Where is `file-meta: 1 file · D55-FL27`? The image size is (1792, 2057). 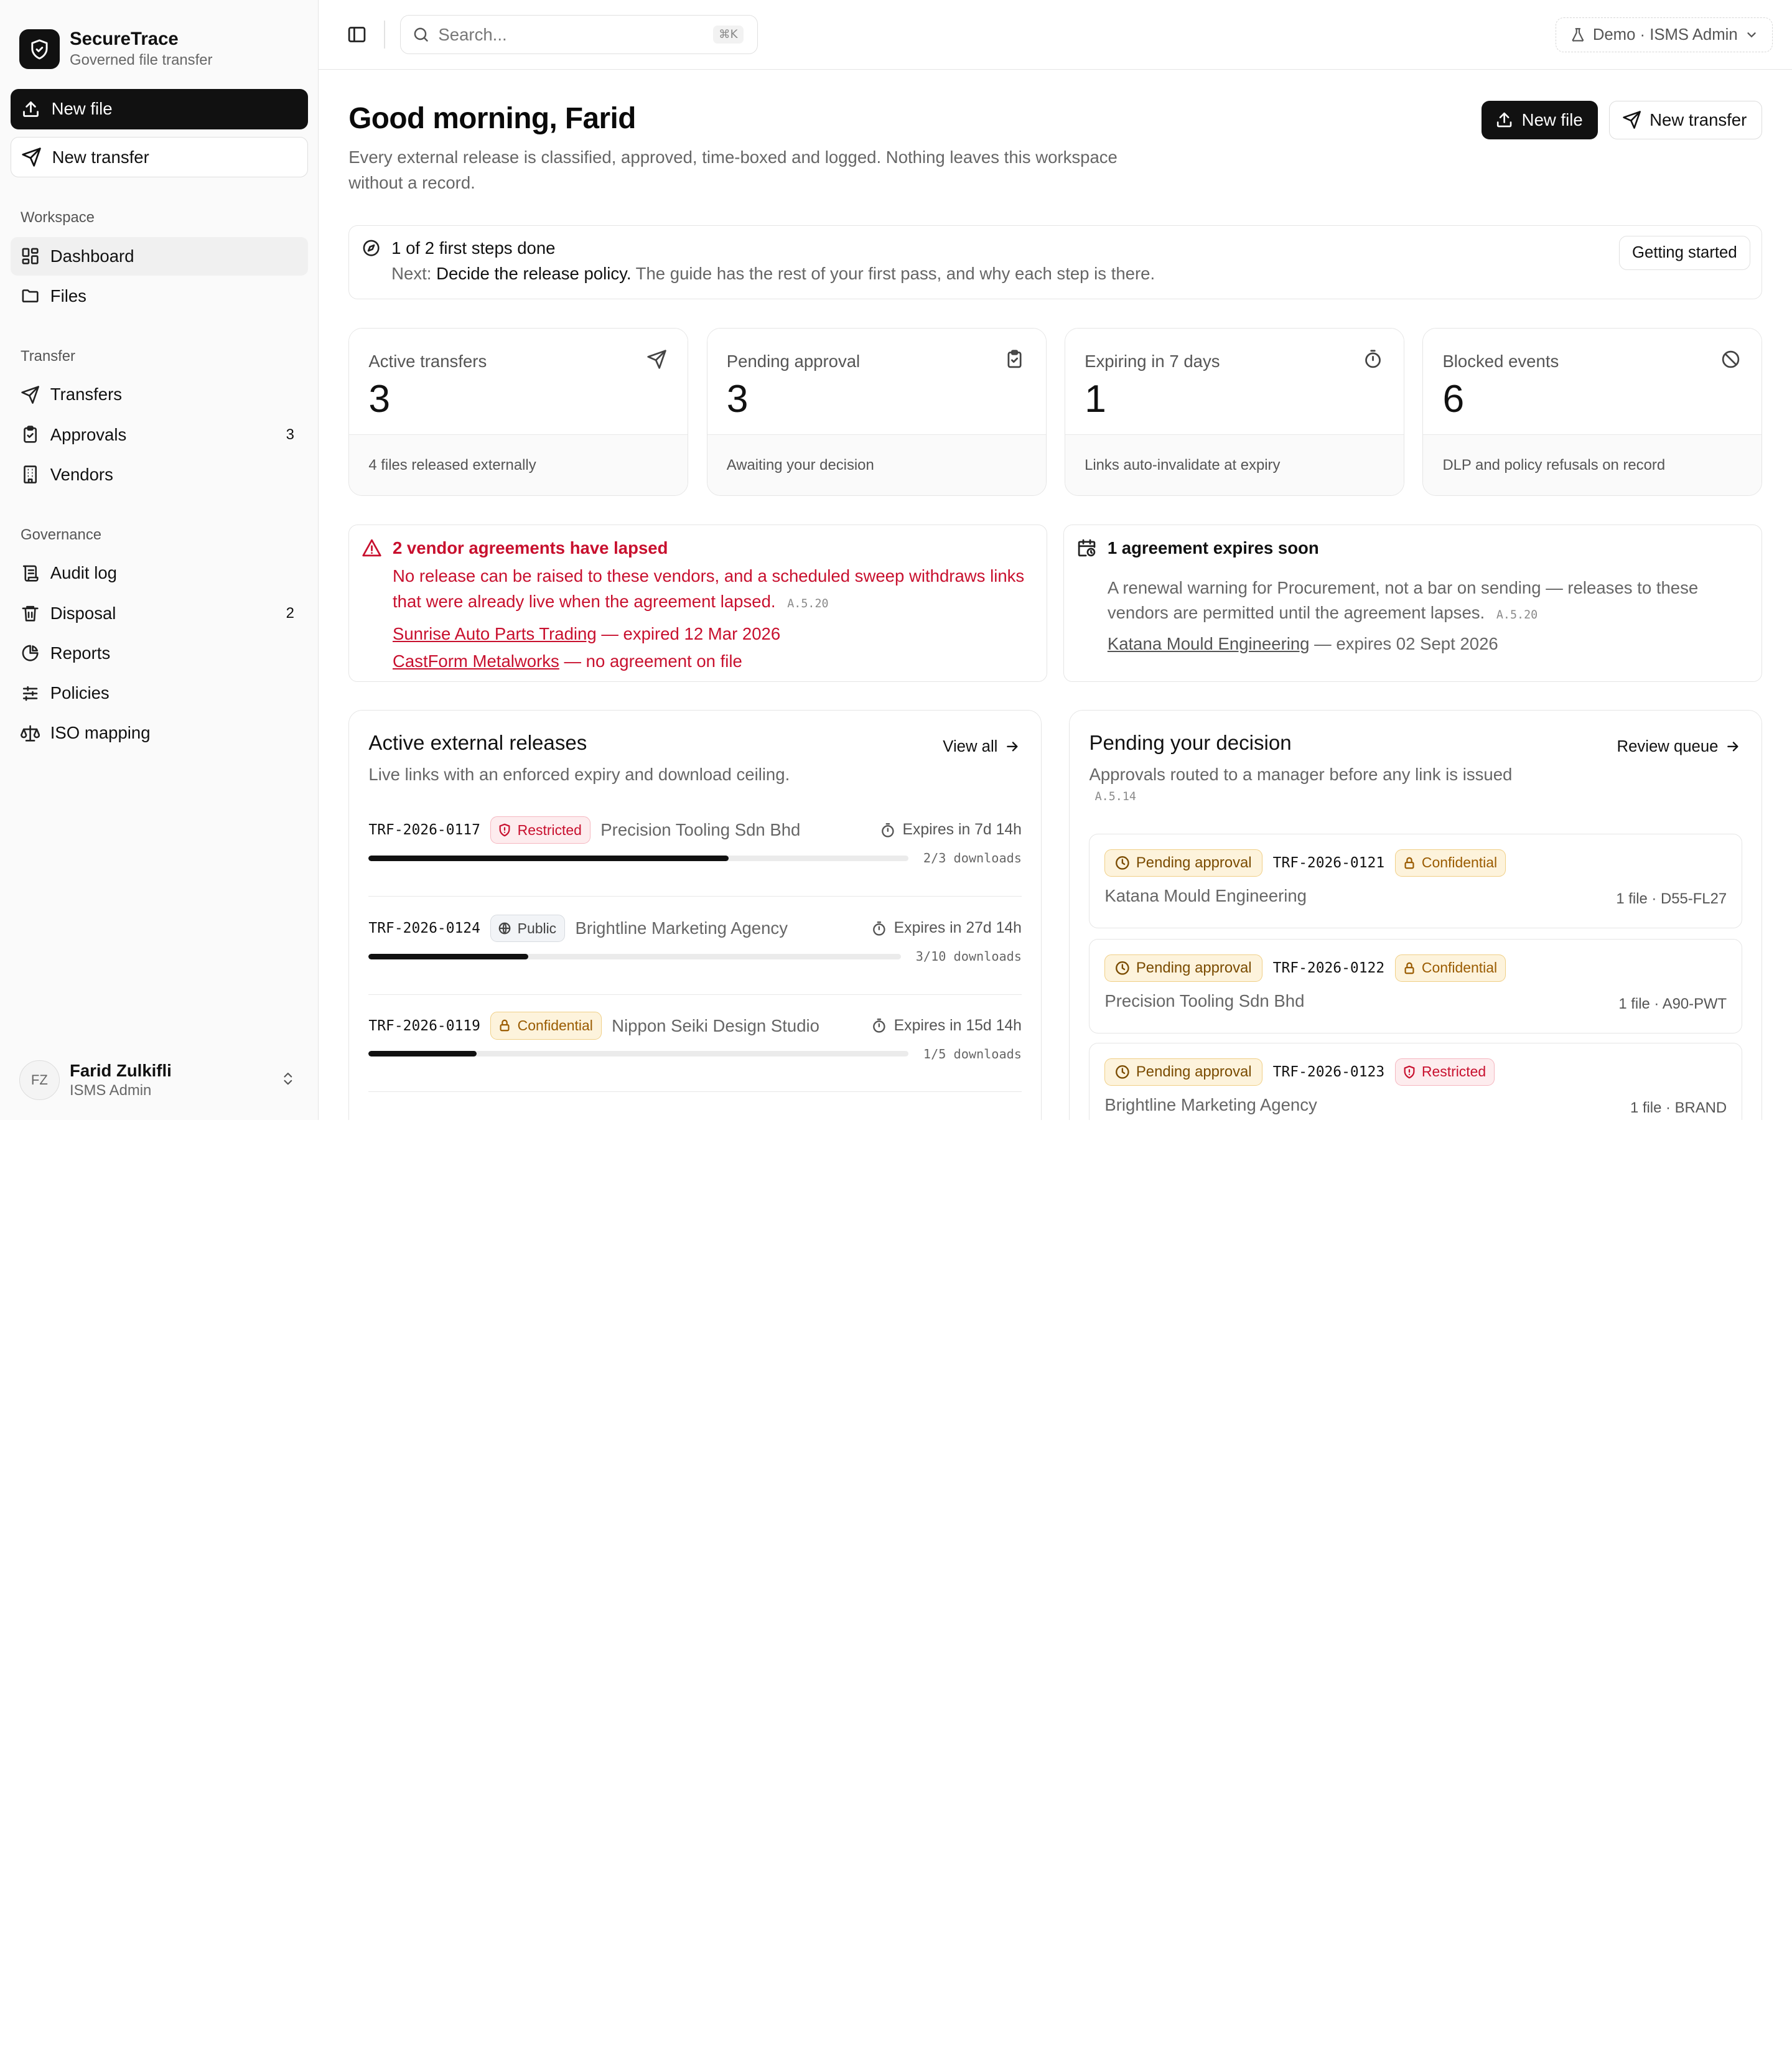 file-meta: 1 file · D55-FL27 is located at coordinates (1671, 898).